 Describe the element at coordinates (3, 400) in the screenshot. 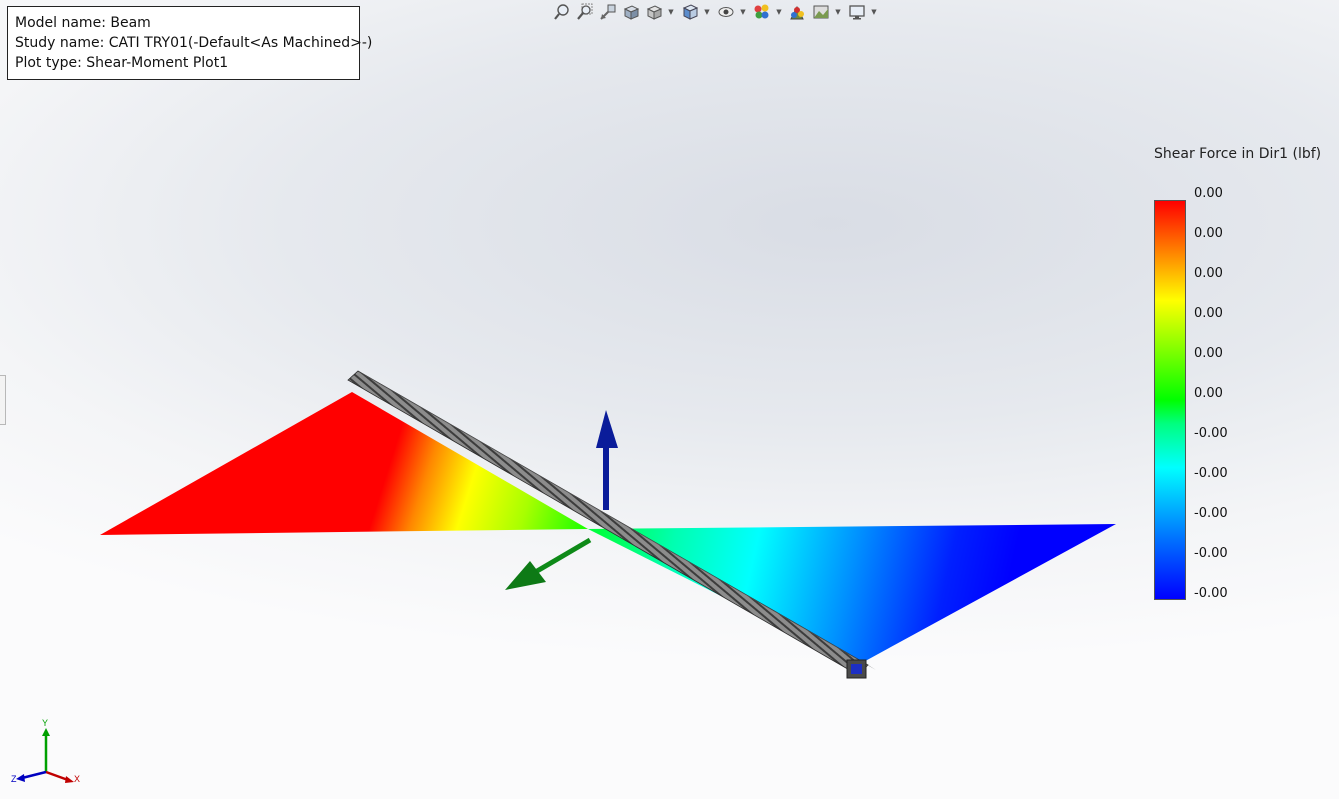

I see `feature-manager-collapse-tab` at that location.